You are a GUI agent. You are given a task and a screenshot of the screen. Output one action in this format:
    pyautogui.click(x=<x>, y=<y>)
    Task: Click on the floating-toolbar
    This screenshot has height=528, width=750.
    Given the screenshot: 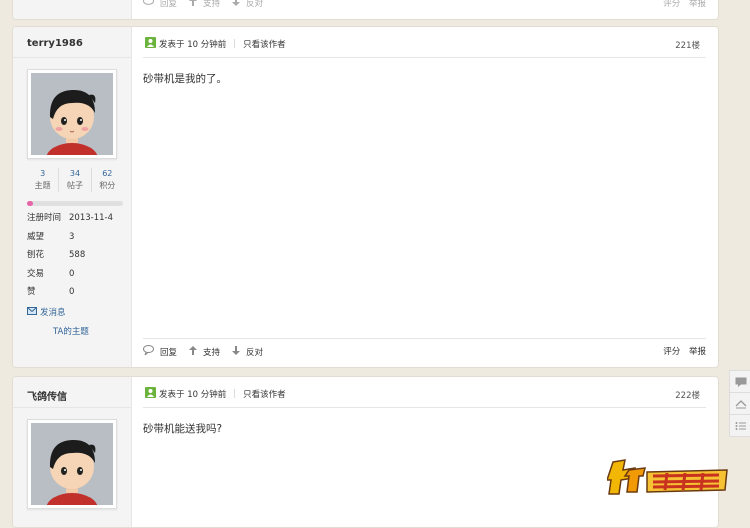 What is the action you would take?
    pyautogui.click(x=739, y=403)
    